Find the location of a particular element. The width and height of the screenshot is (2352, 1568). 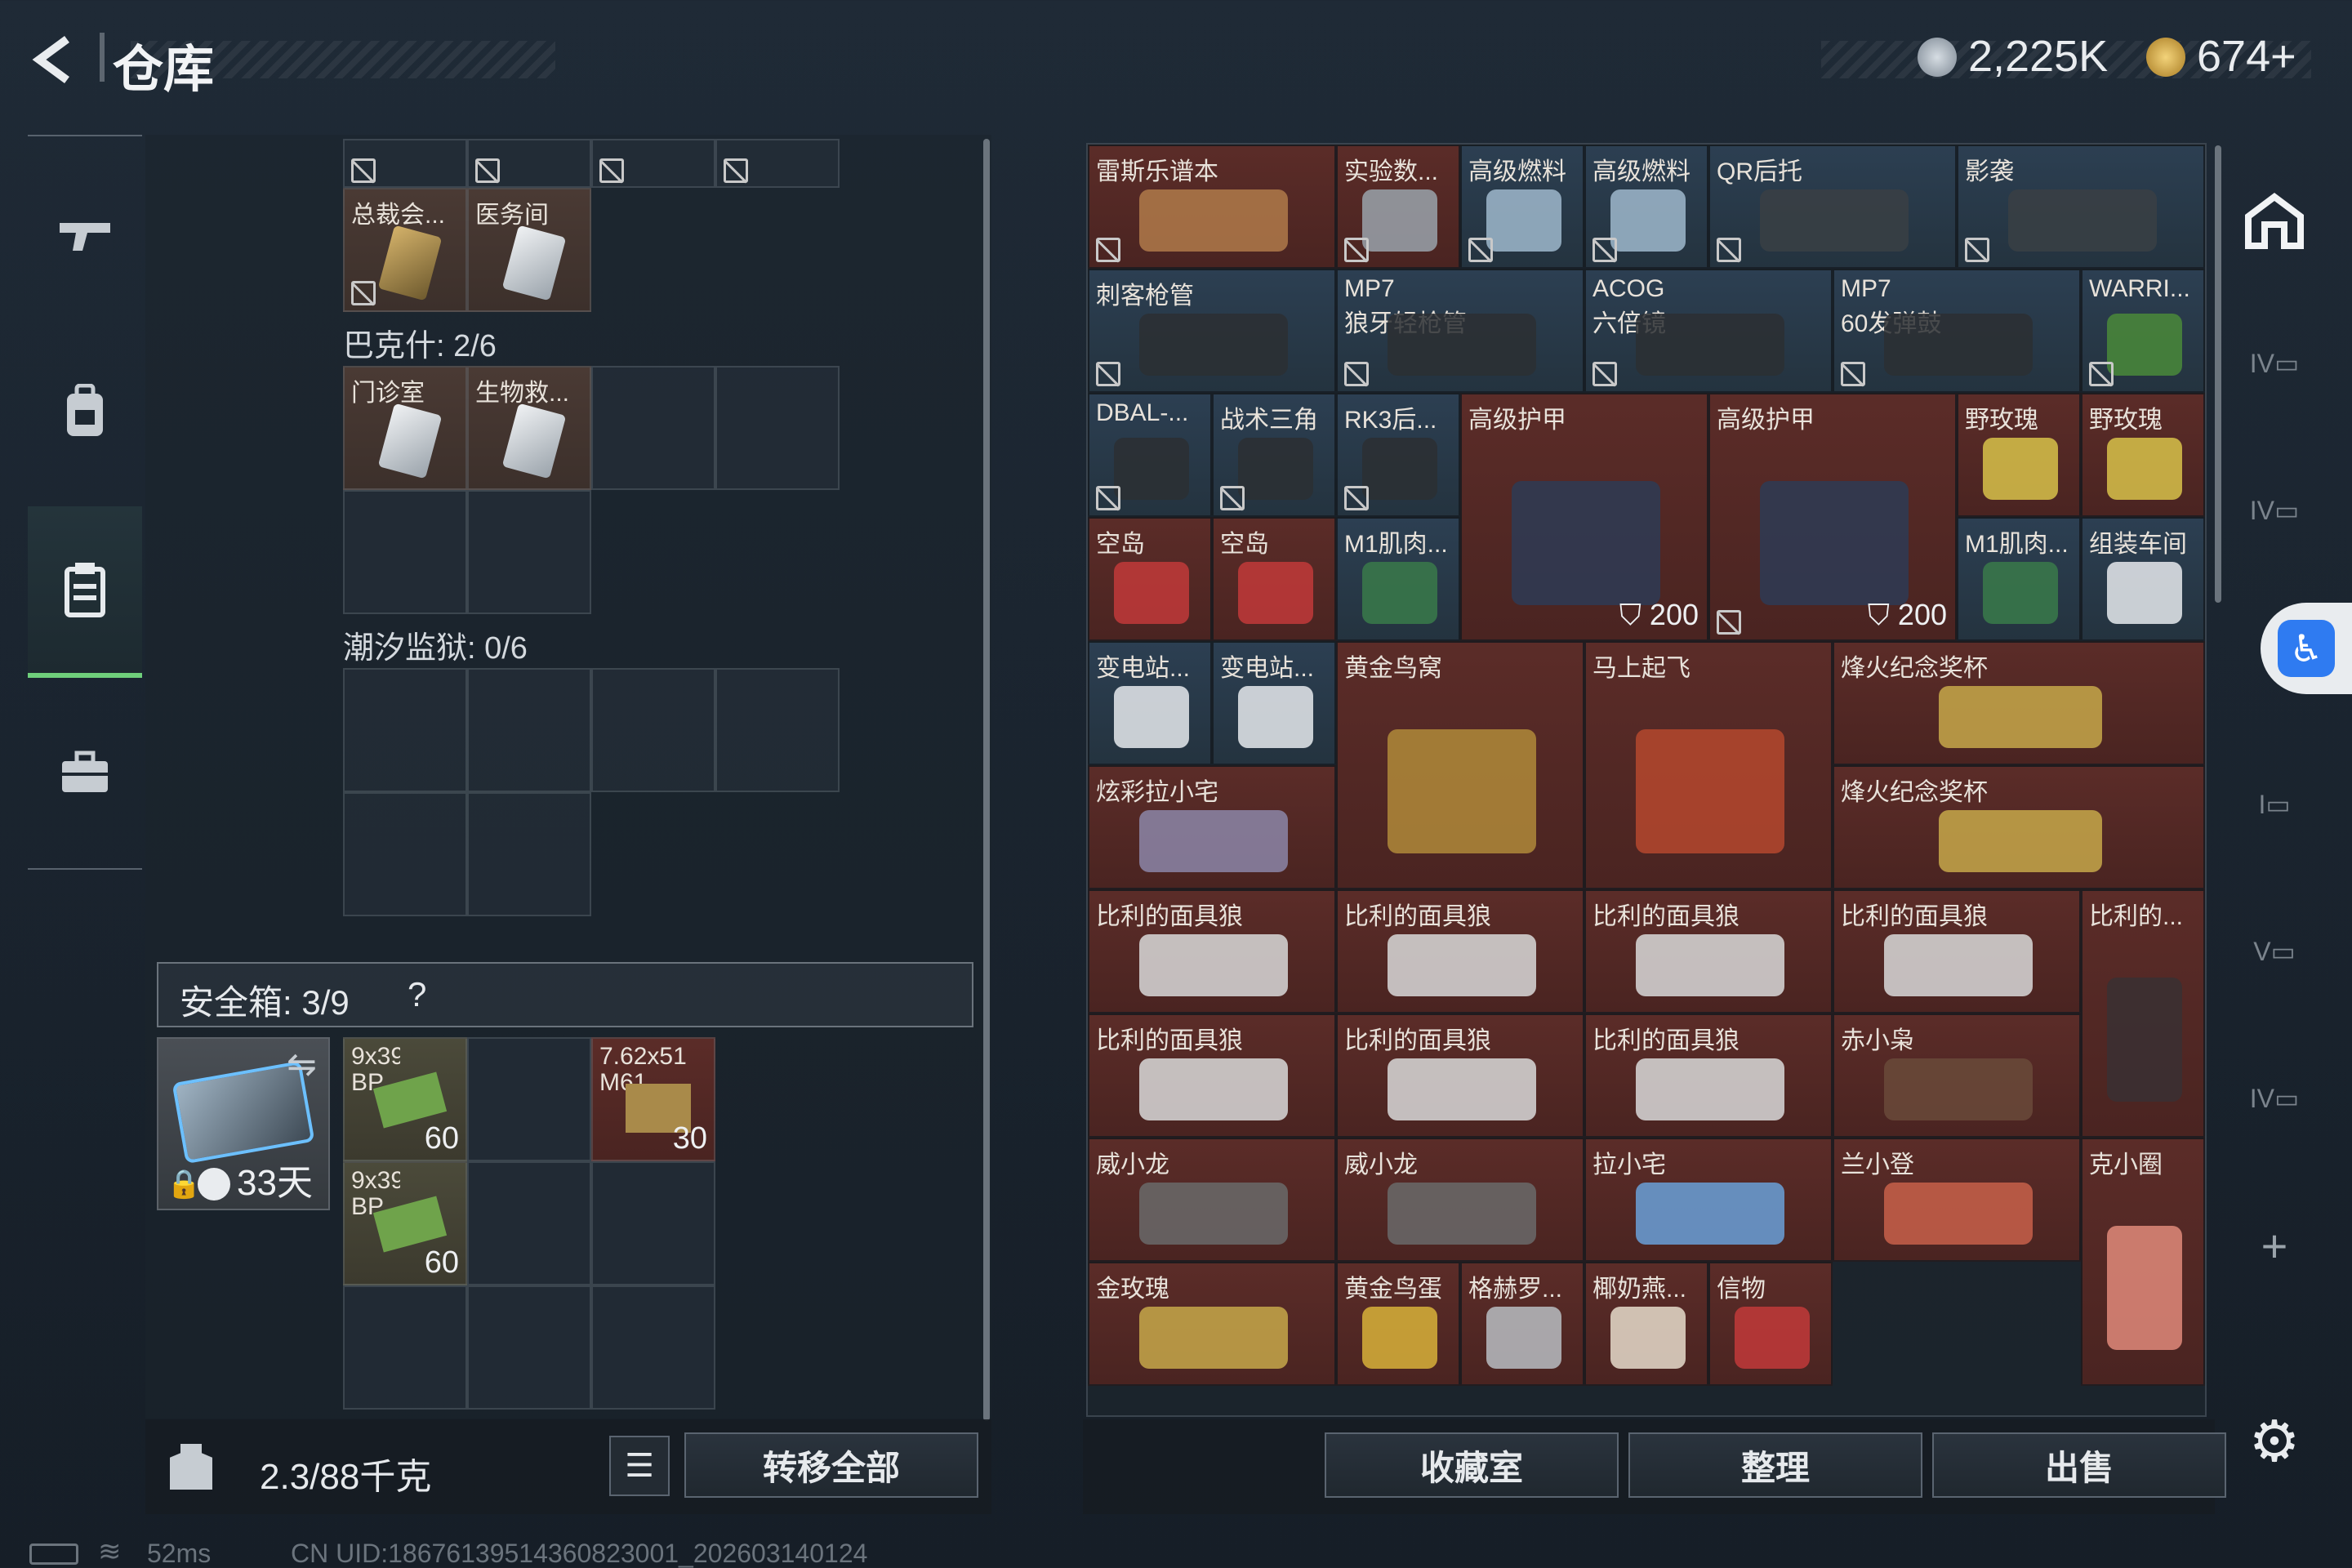

grid-item: 门诊室 is located at coordinates (405, 428).